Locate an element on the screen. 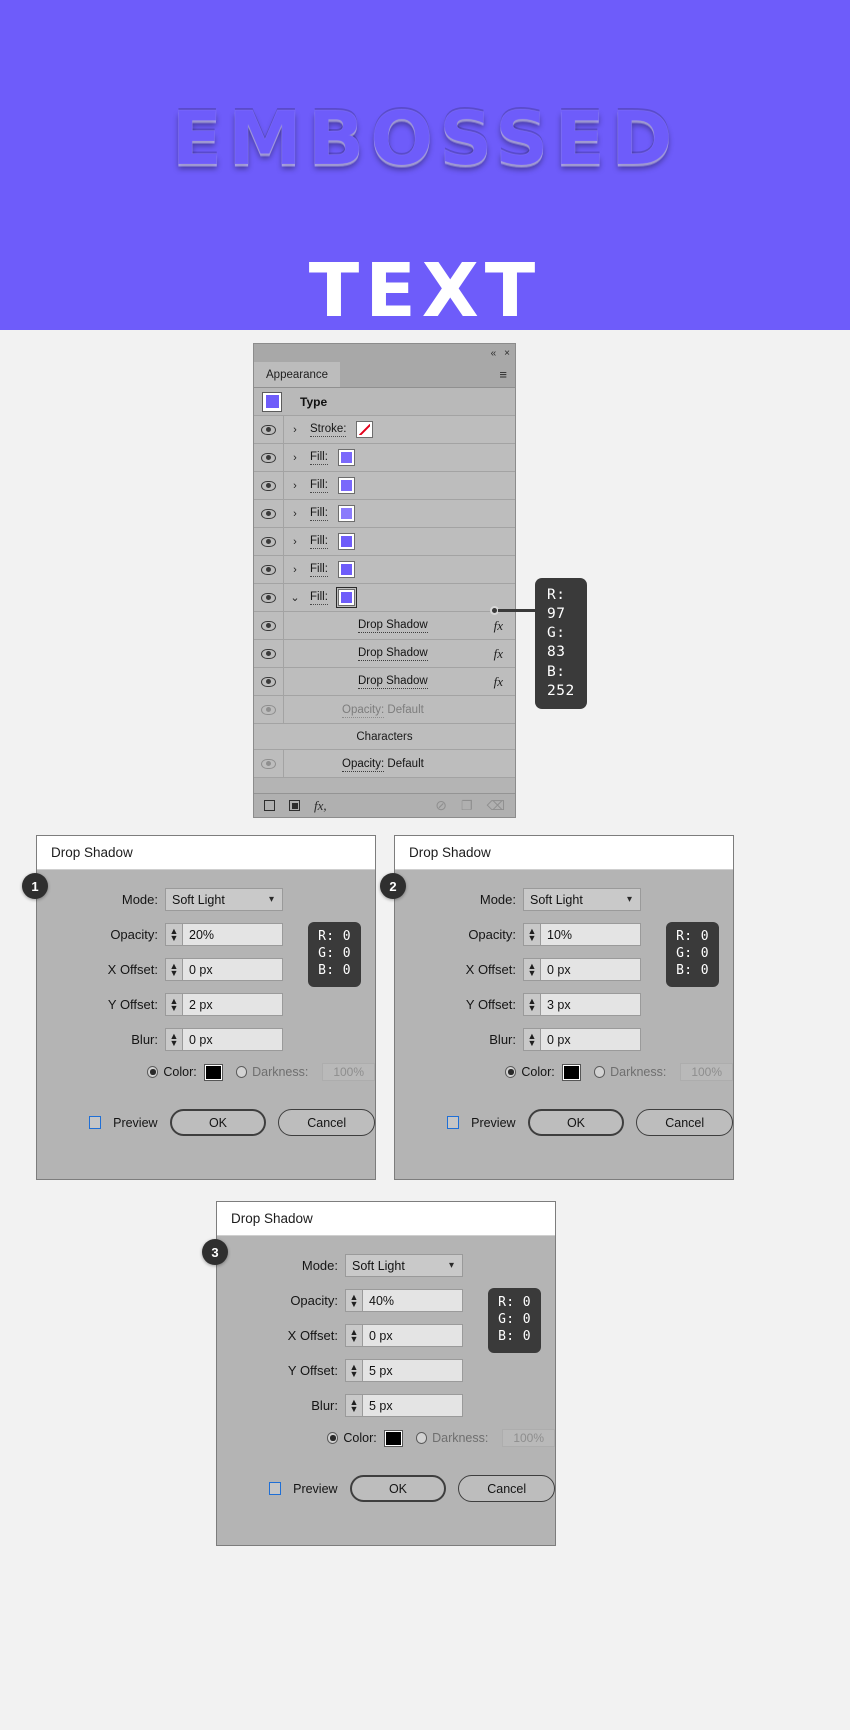 The height and width of the screenshot is (1730, 850). appearance-row-effect-3: Drop Shadow fx is located at coordinates (384, 682).